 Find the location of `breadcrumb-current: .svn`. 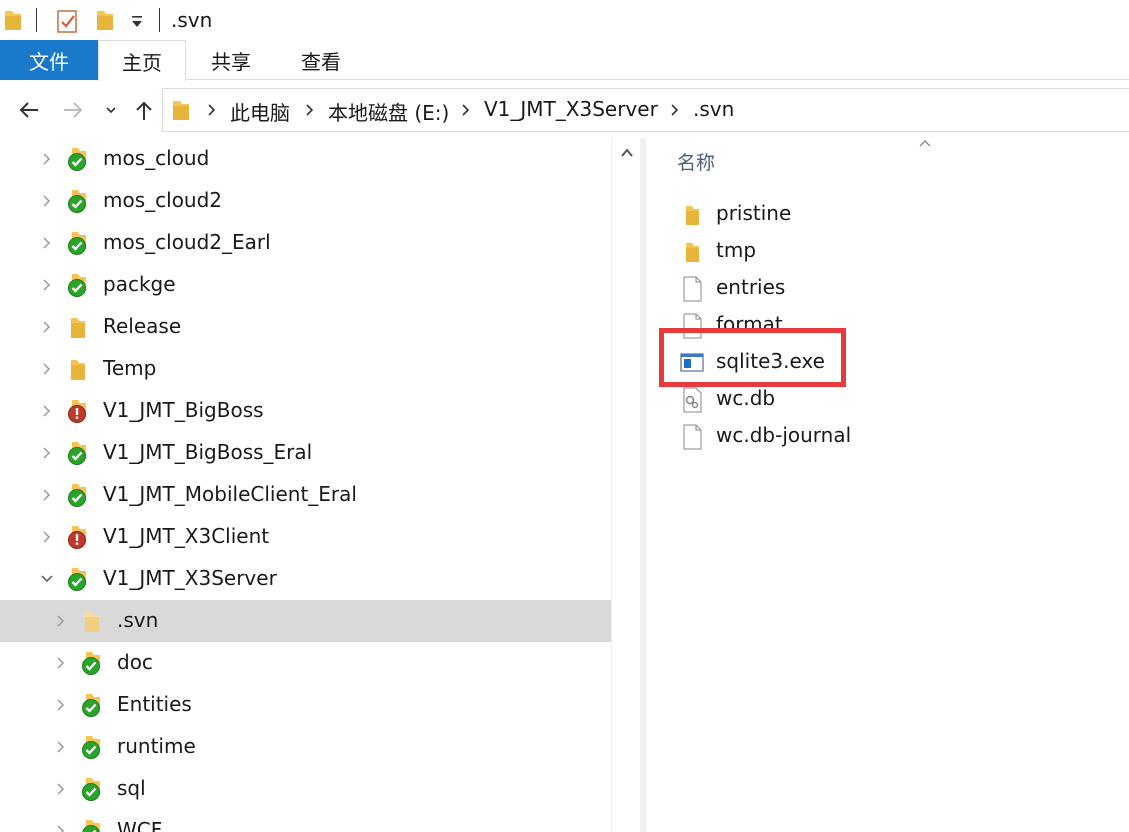

breadcrumb-current: .svn is located at coordinates (713, 109).